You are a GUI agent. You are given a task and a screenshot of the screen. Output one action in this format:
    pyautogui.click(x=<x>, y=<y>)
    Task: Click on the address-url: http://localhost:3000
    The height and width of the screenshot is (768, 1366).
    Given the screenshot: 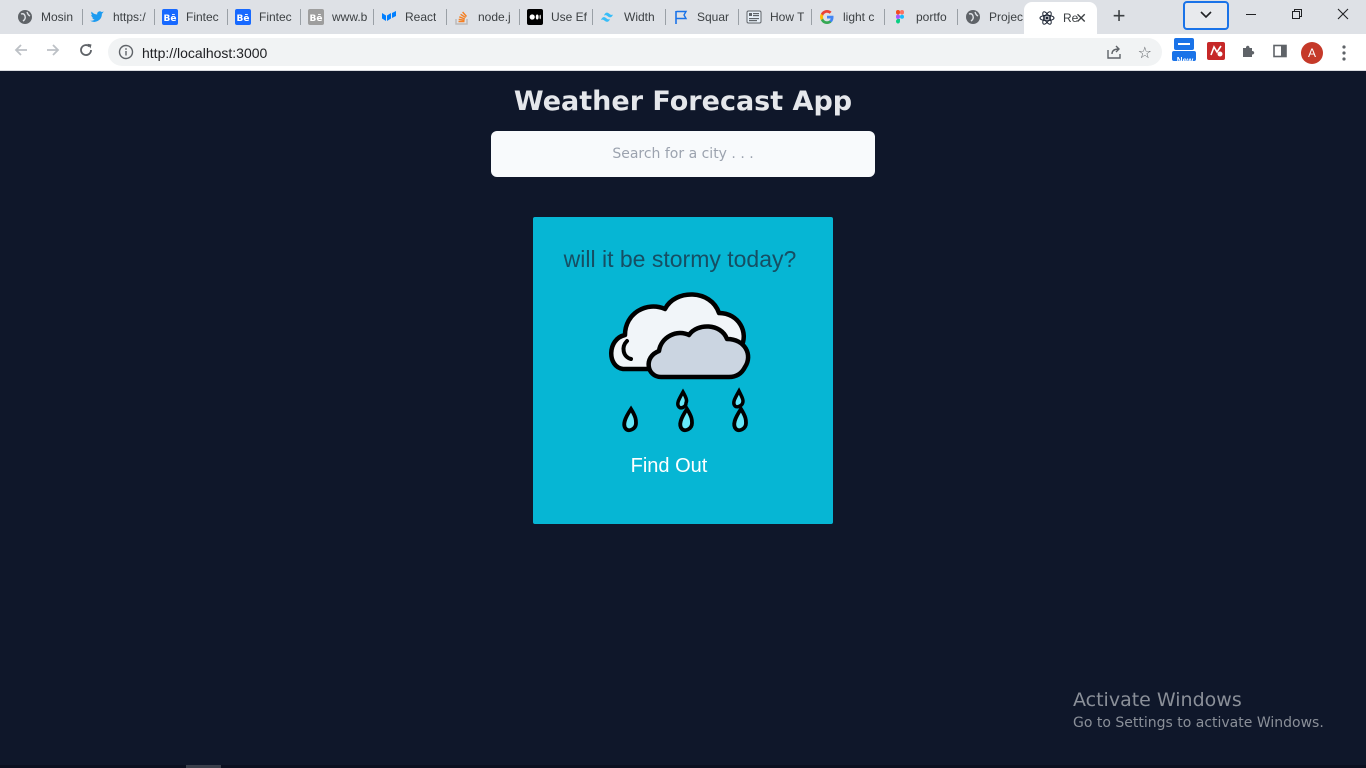 What is the action you would take?
    pyautogui.click(x=204, y=53)
    